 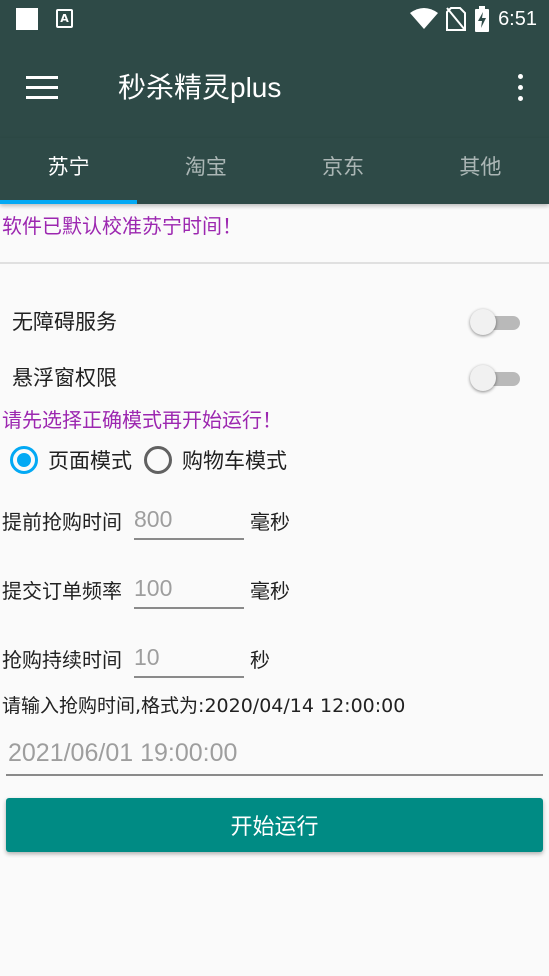 What do you see at coordinates (204, 706) in the screenshot?
I see `time-format-hint: 请输入抢购时间,格式为:2020/04/14 12:00:00` at bounding box center [204, 706].